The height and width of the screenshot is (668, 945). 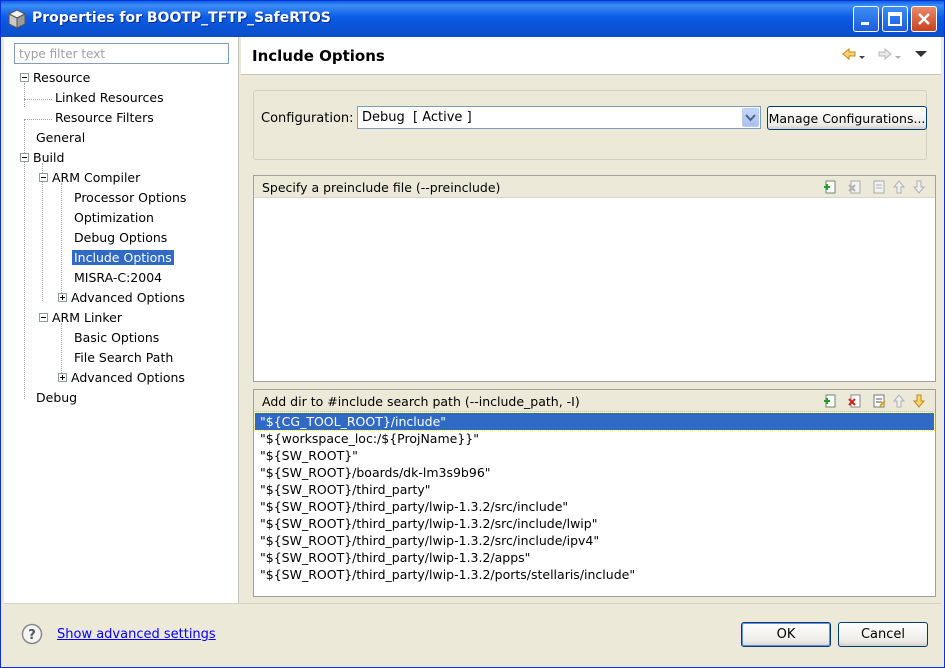 I want to click on tree-item-arm-linker: ARM Linker, so click(x=81, y=318).